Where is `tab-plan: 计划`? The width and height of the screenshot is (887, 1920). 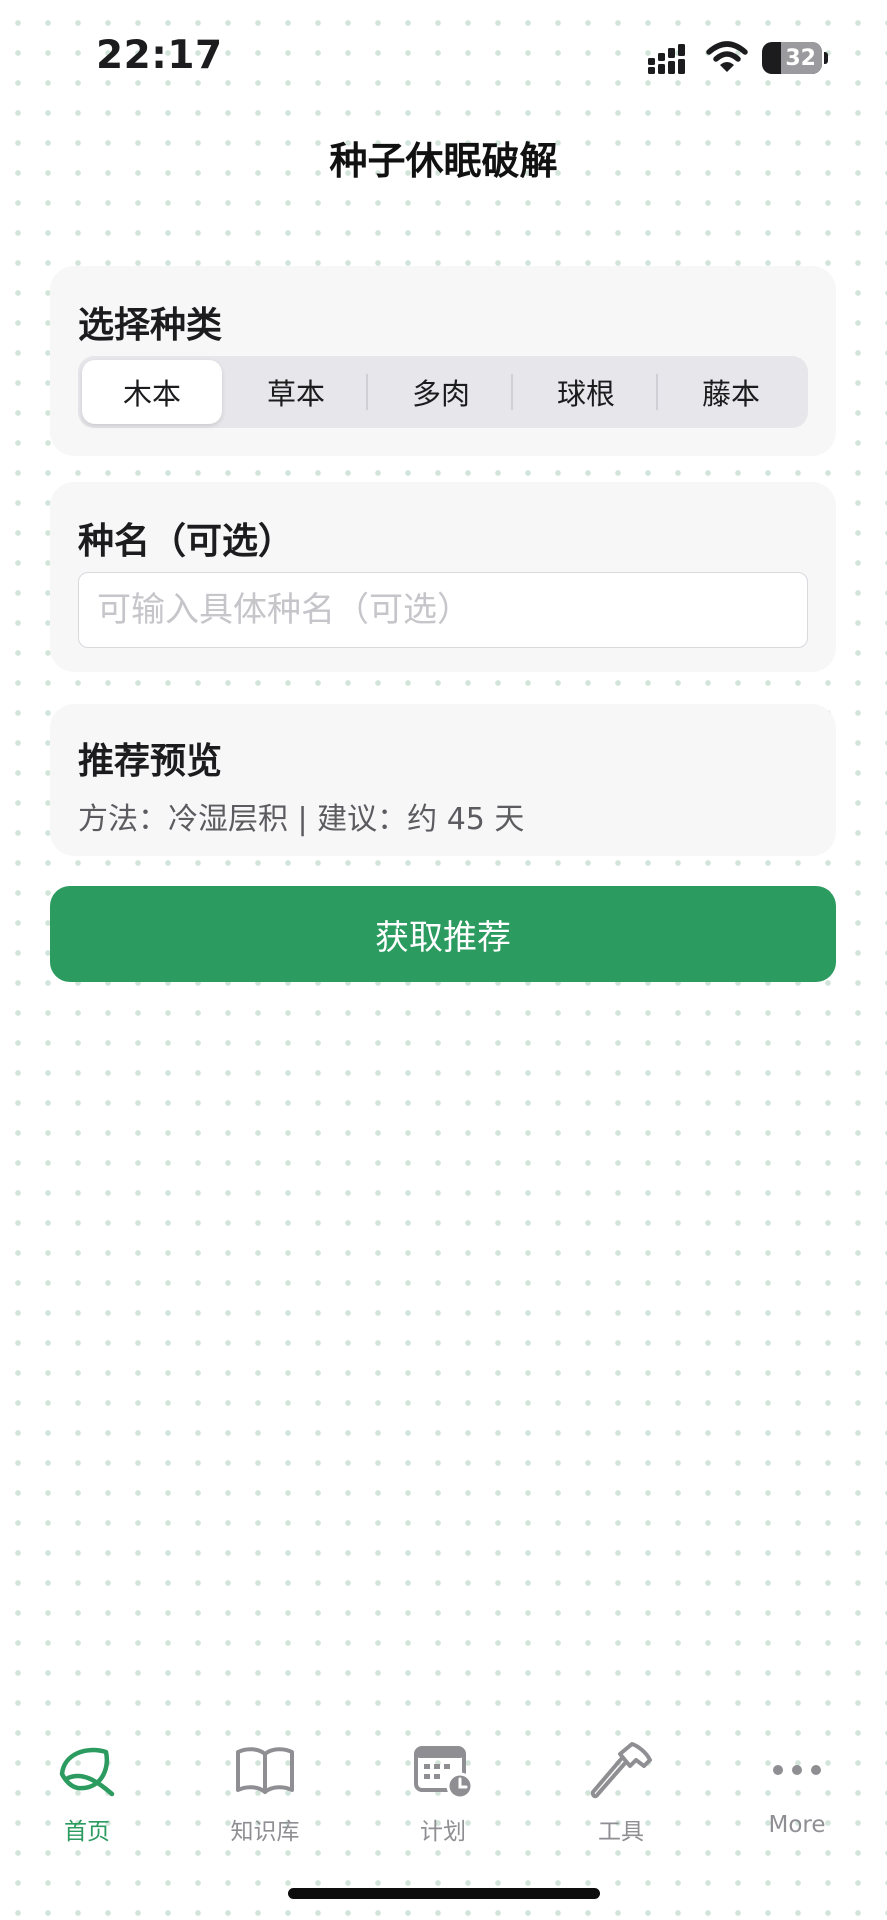 tab-plan: 计划 is located at coordinates (443, 1795).